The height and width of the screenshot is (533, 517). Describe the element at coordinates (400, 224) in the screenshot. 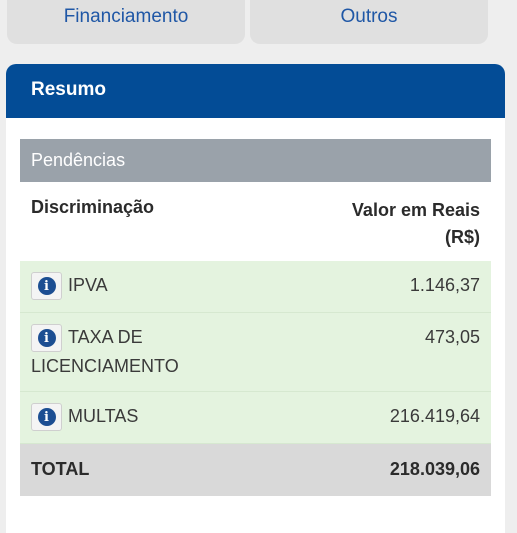

I see `column-header-value: Valor em Reais (R$)` at that location.